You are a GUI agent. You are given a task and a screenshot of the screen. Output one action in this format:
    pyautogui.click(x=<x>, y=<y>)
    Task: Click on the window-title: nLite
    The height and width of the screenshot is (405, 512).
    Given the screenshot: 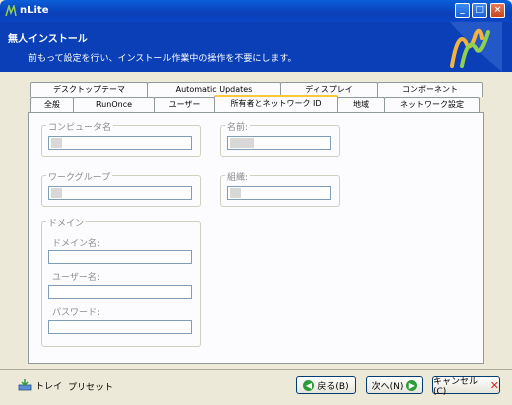 What is the action you would take?
    pyautogui.click(x=34, y=10)
    